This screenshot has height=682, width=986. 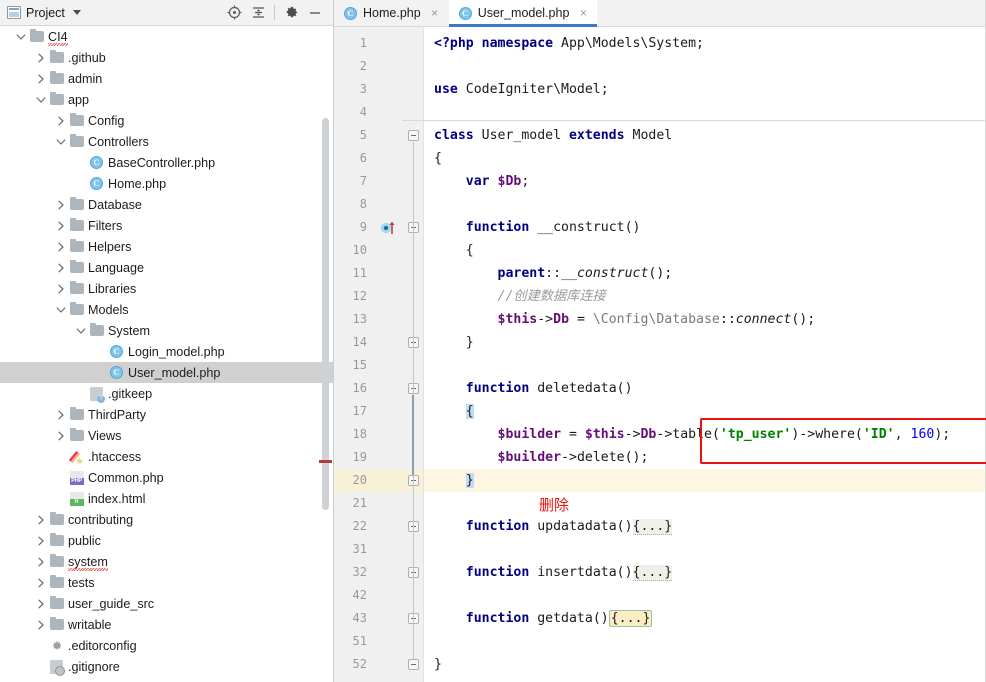 What do you see at coordinates (166, 309) in the screenshot?
I see `tree-item-models: Models` at bounding box center [166, 309].